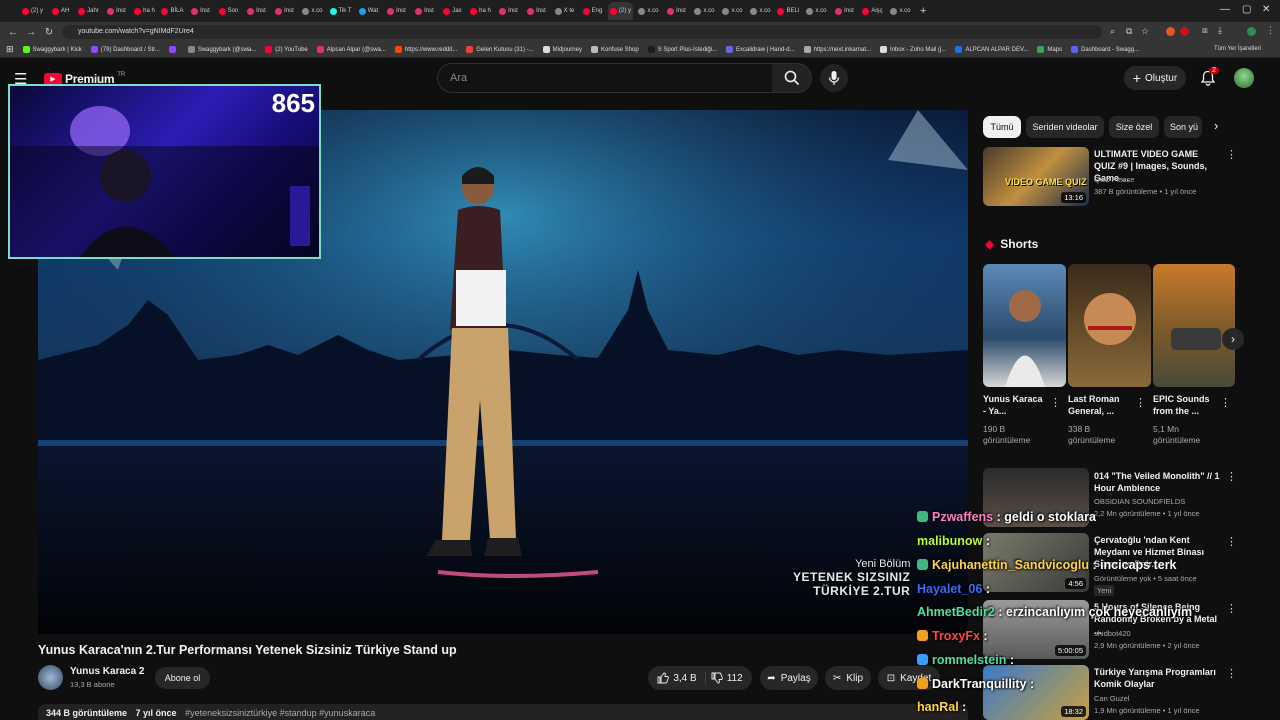  Describe the element at coordinates (107, 671) in the screenshot. I see `channel-name: Yunus Karaca 2` at that location.